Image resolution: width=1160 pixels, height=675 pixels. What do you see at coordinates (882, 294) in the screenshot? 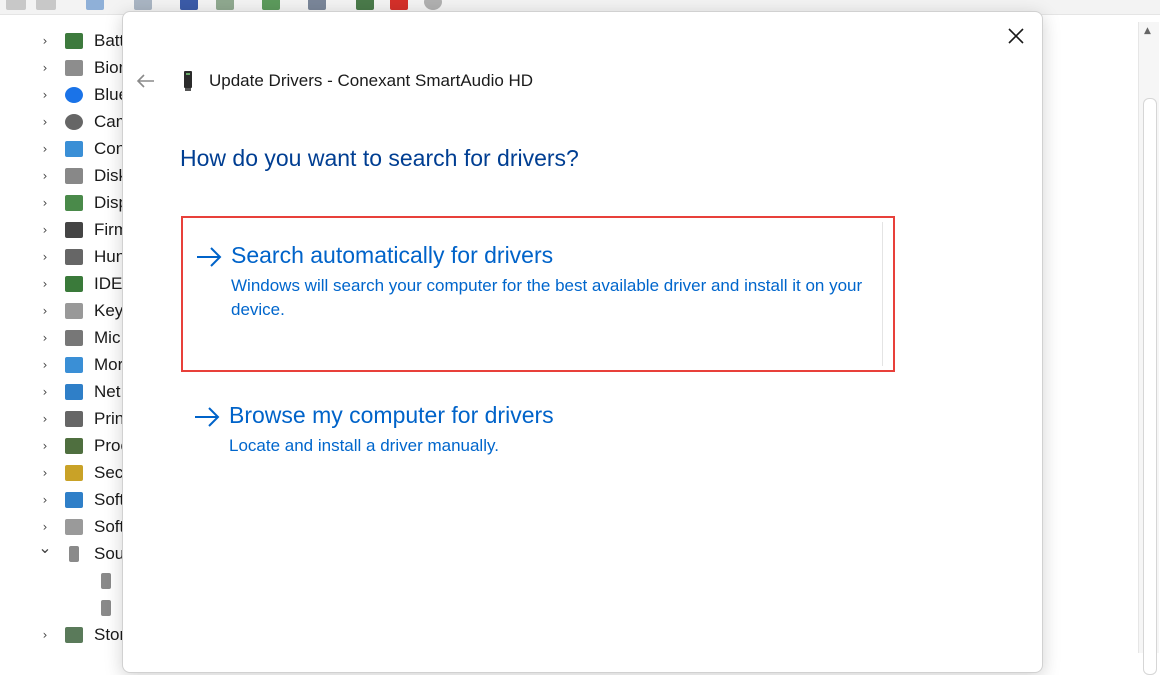
I see `divider` at bounding box center [882, 294].